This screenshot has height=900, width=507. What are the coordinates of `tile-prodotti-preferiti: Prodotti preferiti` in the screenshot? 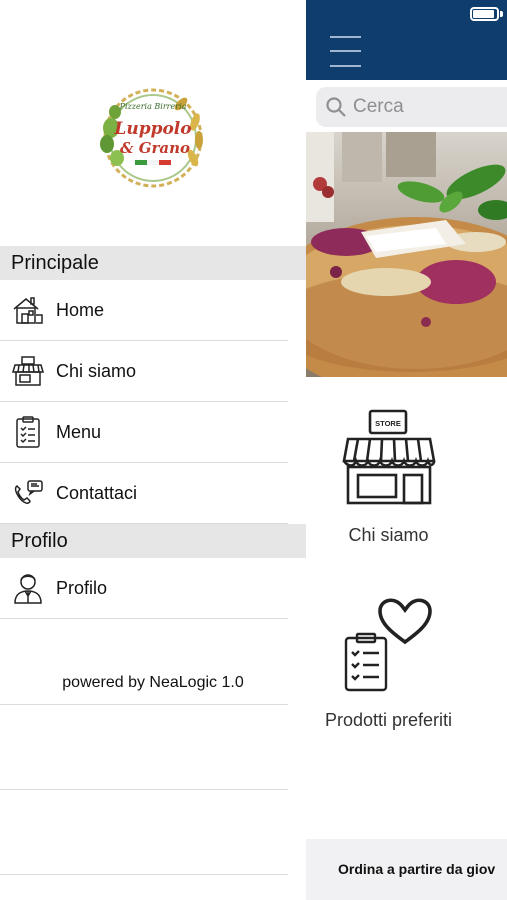 It's located at (388, 665).